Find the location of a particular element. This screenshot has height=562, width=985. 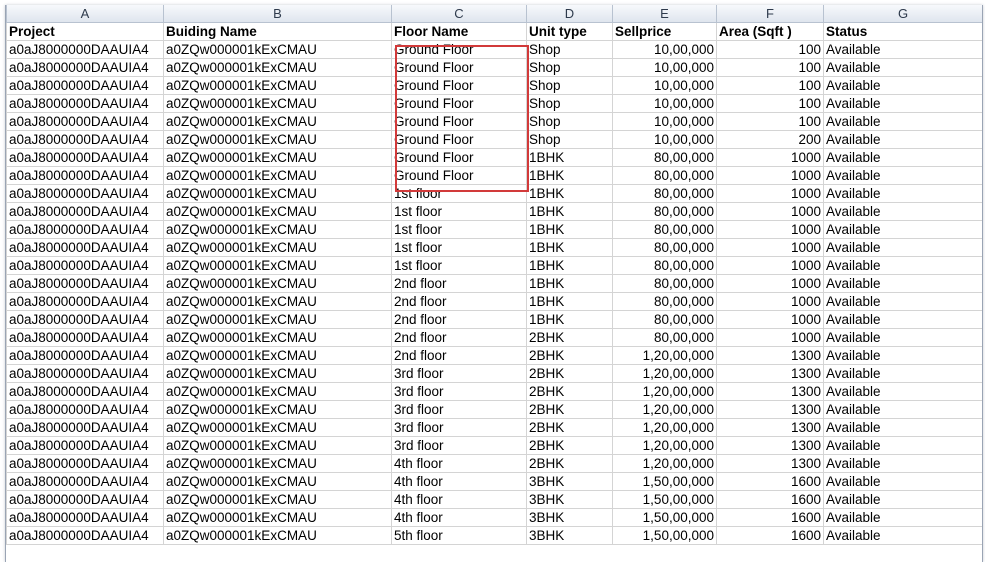

header-cell-building-name: Buiding Name is located at coordinates (277, 31).